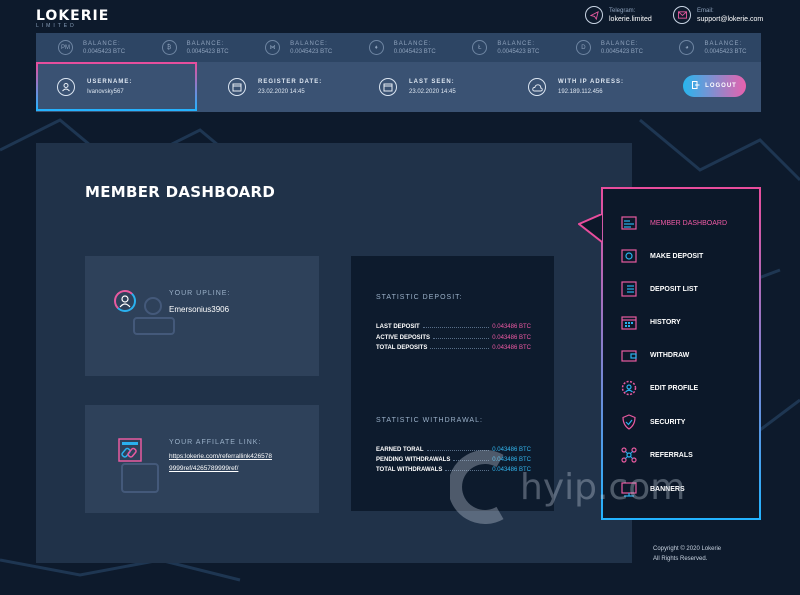 Image resolution: width=800 pixels, height=595 pixels. What do you see at coordinates (400, 450) in the screenshot?
I see `stat-label: EARNED TORAL` at bounding box center [400, 450].